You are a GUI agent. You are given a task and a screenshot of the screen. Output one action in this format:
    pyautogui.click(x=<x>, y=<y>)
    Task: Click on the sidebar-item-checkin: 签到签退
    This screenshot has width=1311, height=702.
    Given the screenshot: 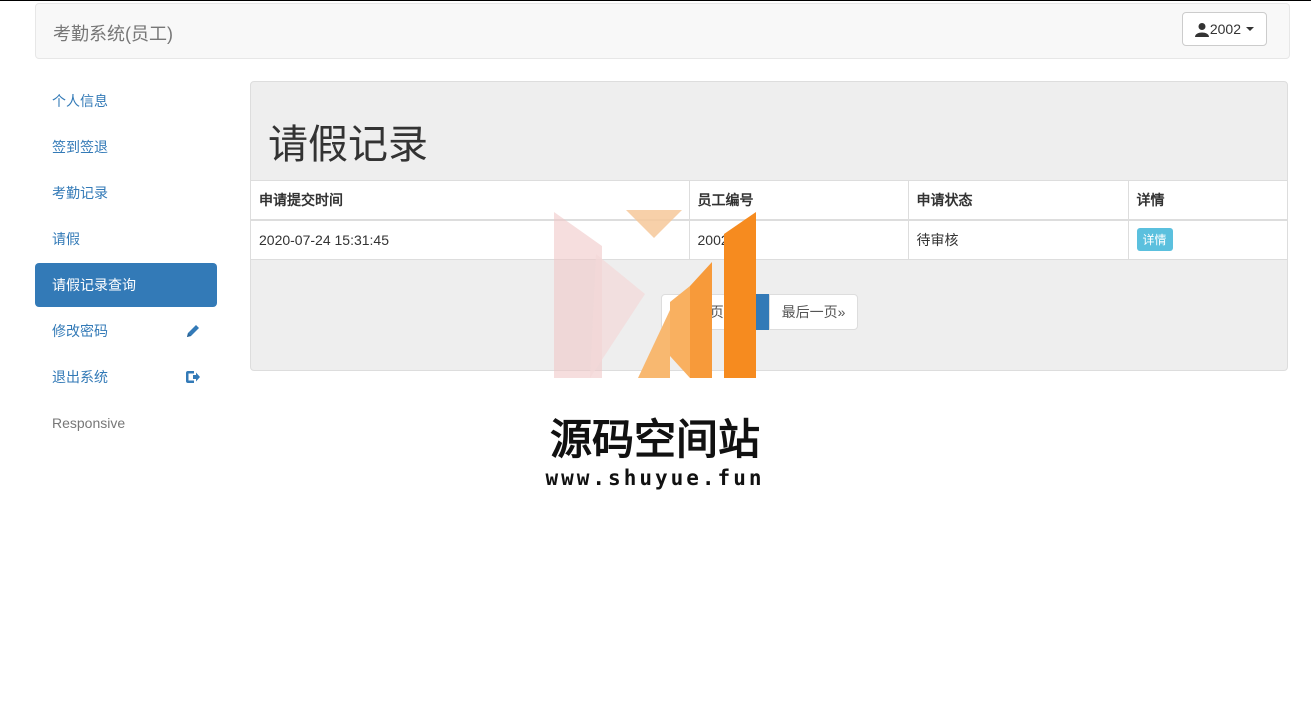 What is the action you would take?
    pyautogui.click(x=126, y=147)
    